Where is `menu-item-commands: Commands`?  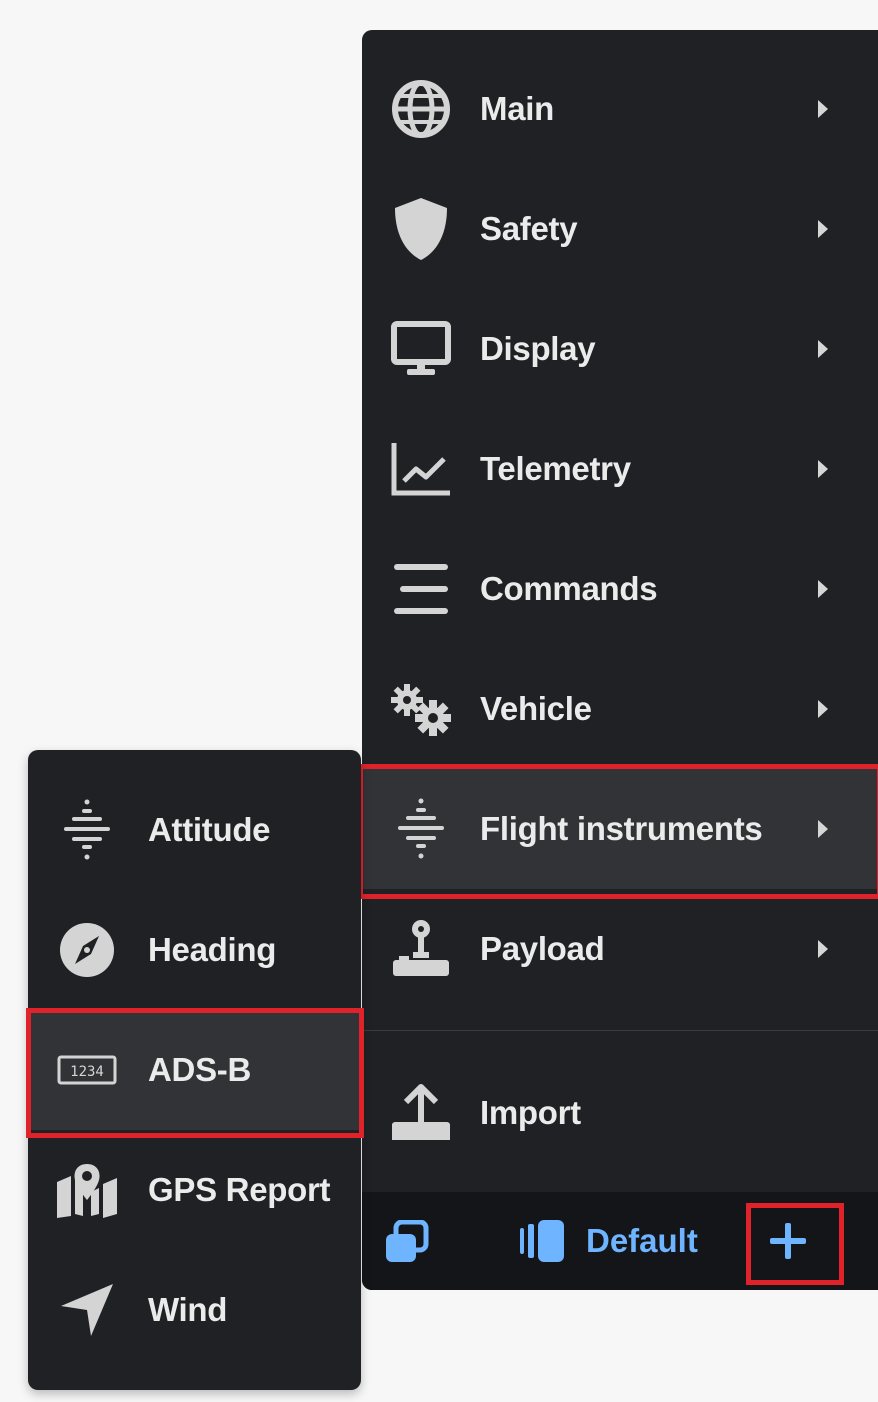 menu-item-commands: Commands is located at coordinates (620, 589).